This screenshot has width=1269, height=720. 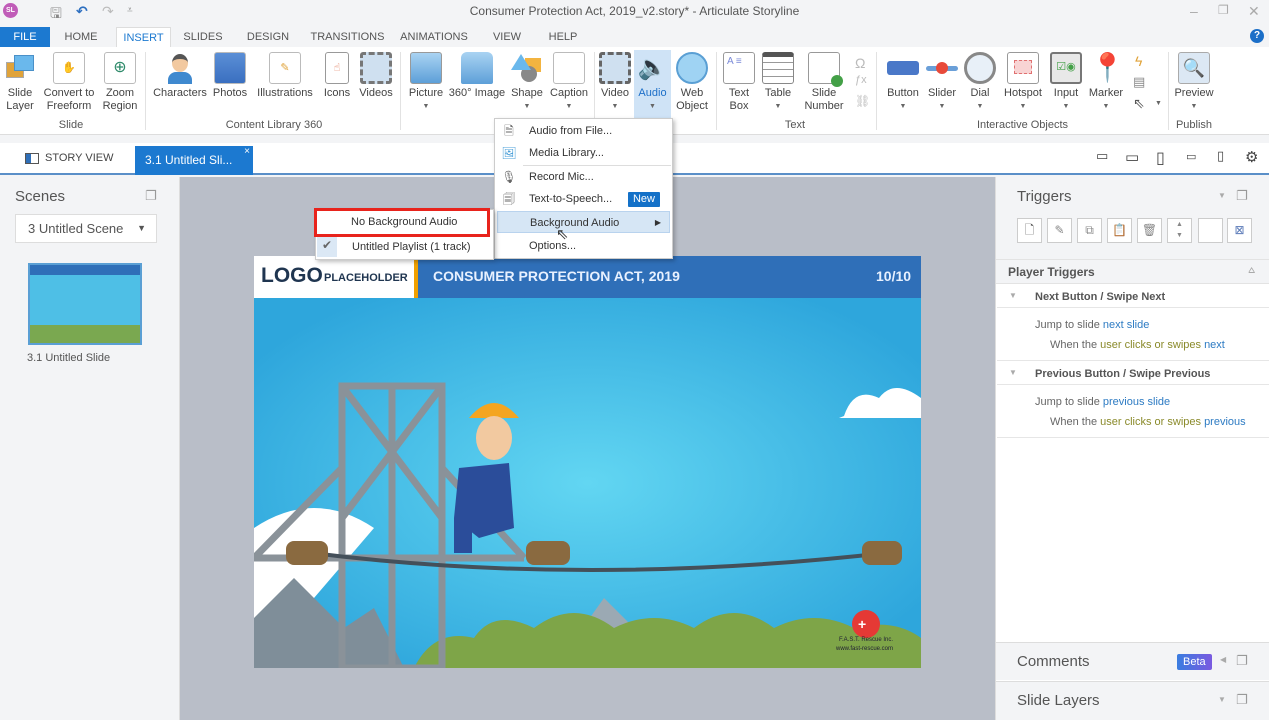 What do you see at coordinates (1066, 93) in the screenshot?
I see `label: Input` at bounding box center [1066, 93].